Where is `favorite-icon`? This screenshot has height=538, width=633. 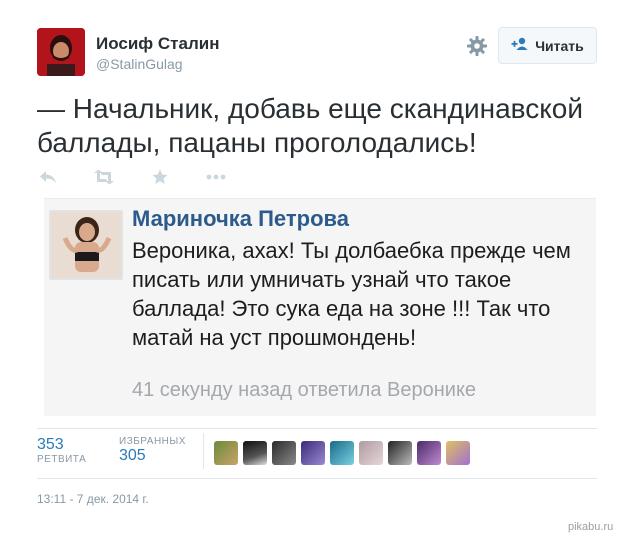 favorite-icon is located at coordinates (160, 177).